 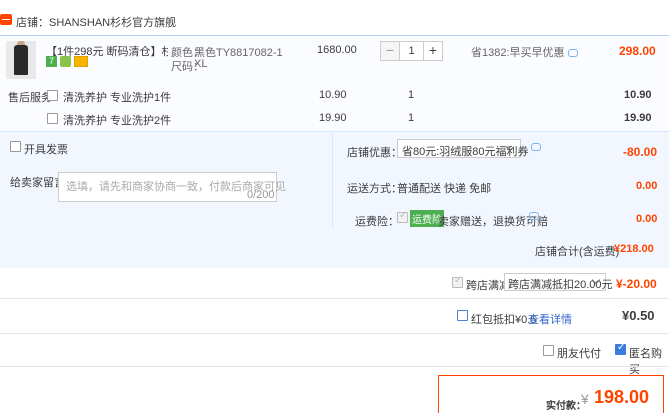 What do you see at coordinates (518, 53) in the screenshot?
I see `saving-text: 省1382:早买早优惠` at bounding box center [518, 53].